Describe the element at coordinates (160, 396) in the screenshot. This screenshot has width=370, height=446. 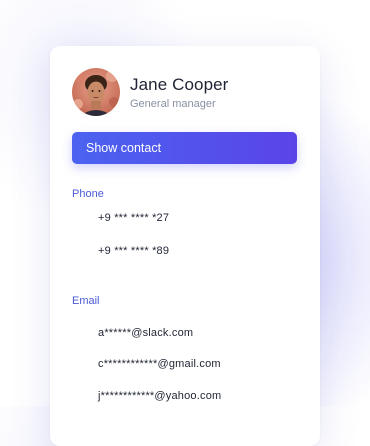
I see `email-address: j************@yahoo.com` at that location.